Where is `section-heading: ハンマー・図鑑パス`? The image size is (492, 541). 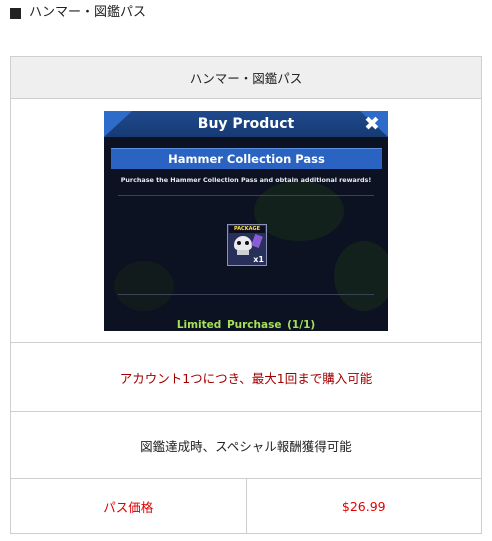
section-heading: ハンマー・図鑑パス is located at coordinates (78, 13).